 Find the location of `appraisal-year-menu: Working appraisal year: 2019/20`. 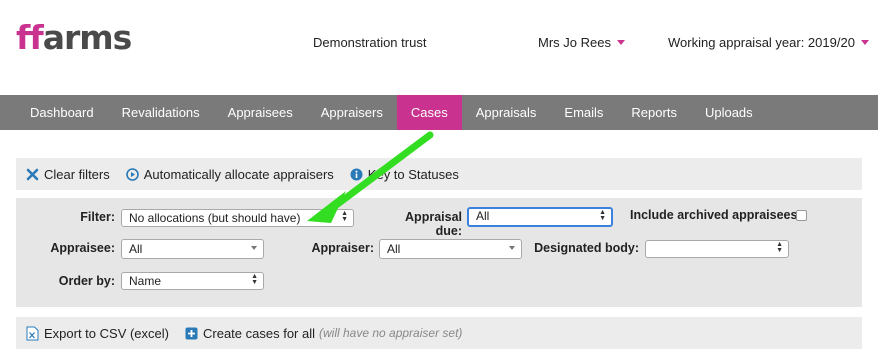

appraisal-year-menu: Working appraisal year: 2019/20 is located at coordinates (768, 42).